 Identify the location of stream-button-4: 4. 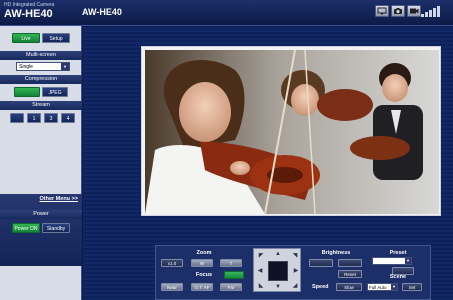
(68, 118).